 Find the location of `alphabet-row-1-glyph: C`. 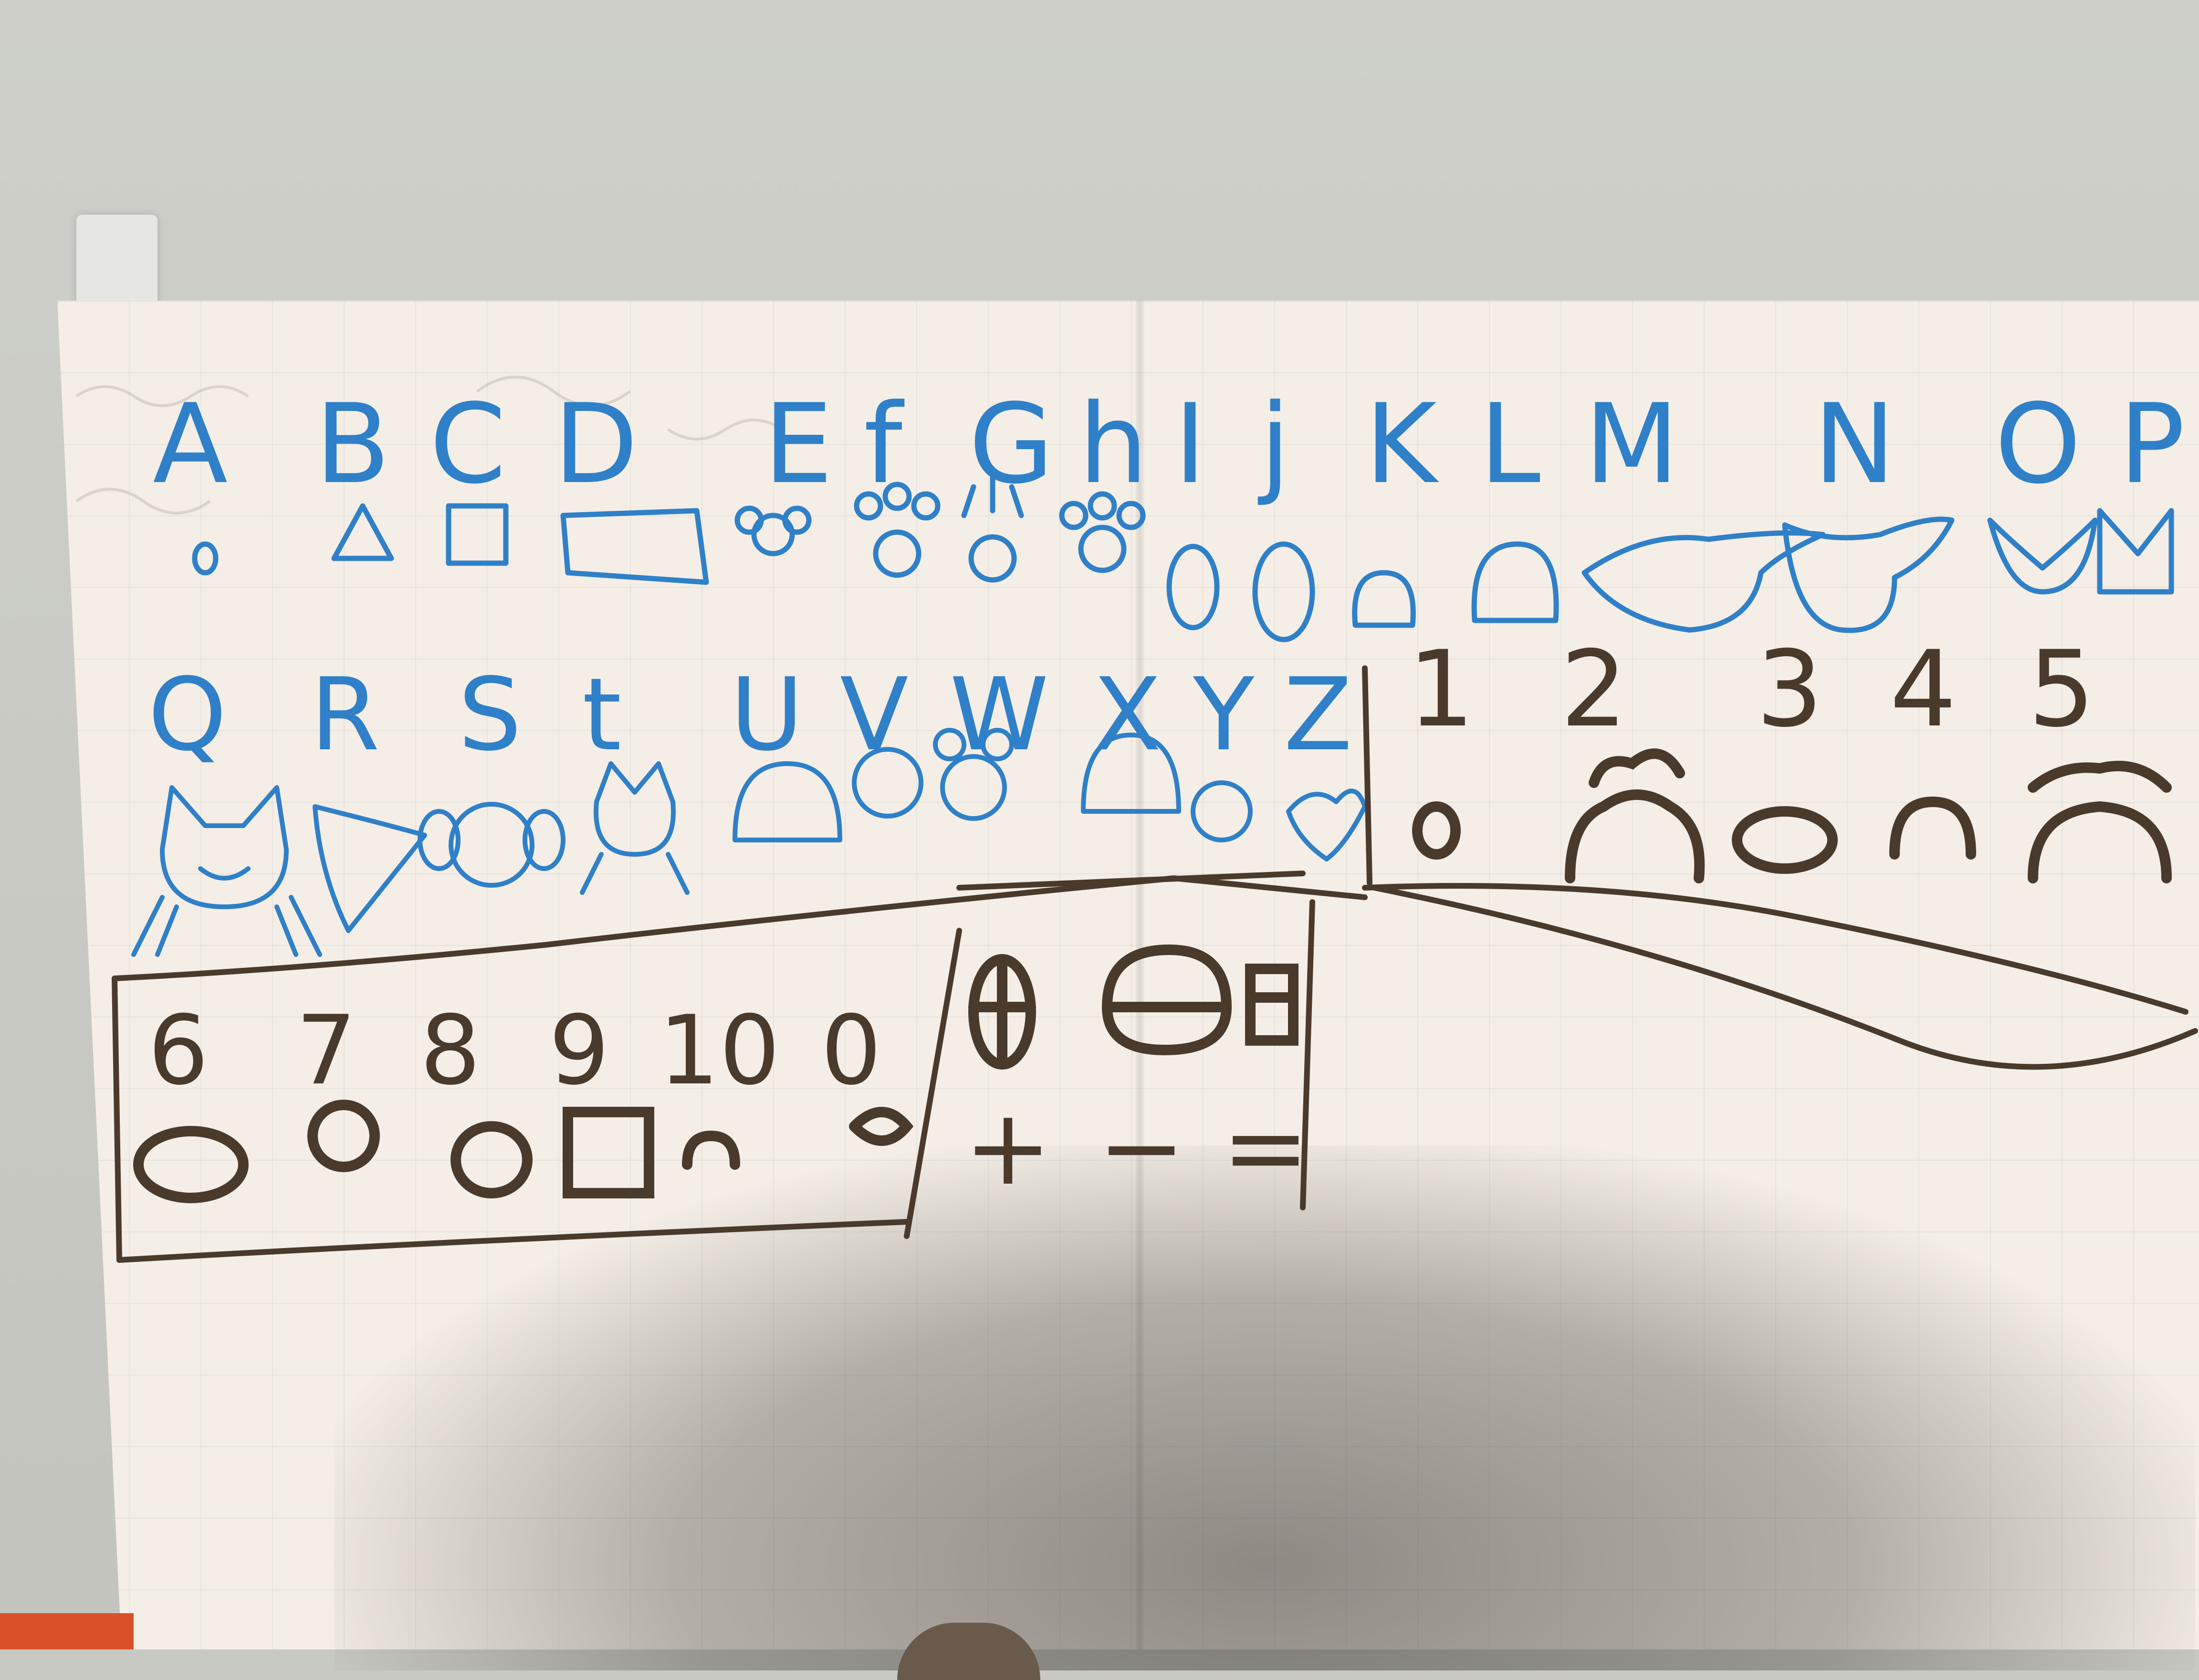

alphabet-row-1-glyph: C is located at coordinates (467, 445).